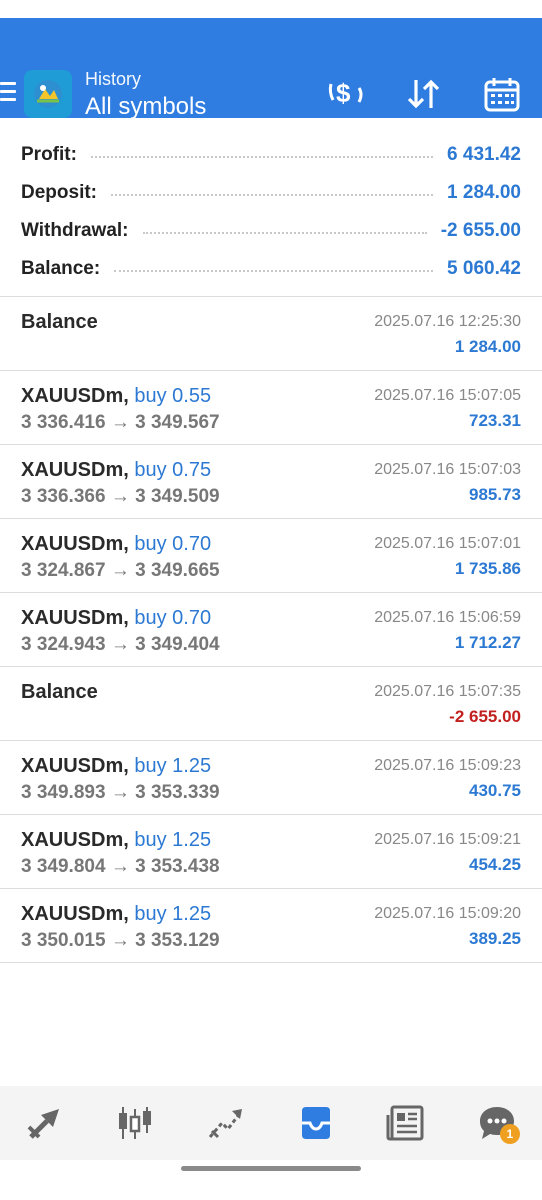  Describe the element at coordinates (447, 913) in the screenshot. I see `row-time: 2025.07.16 15:09:20` at that location.